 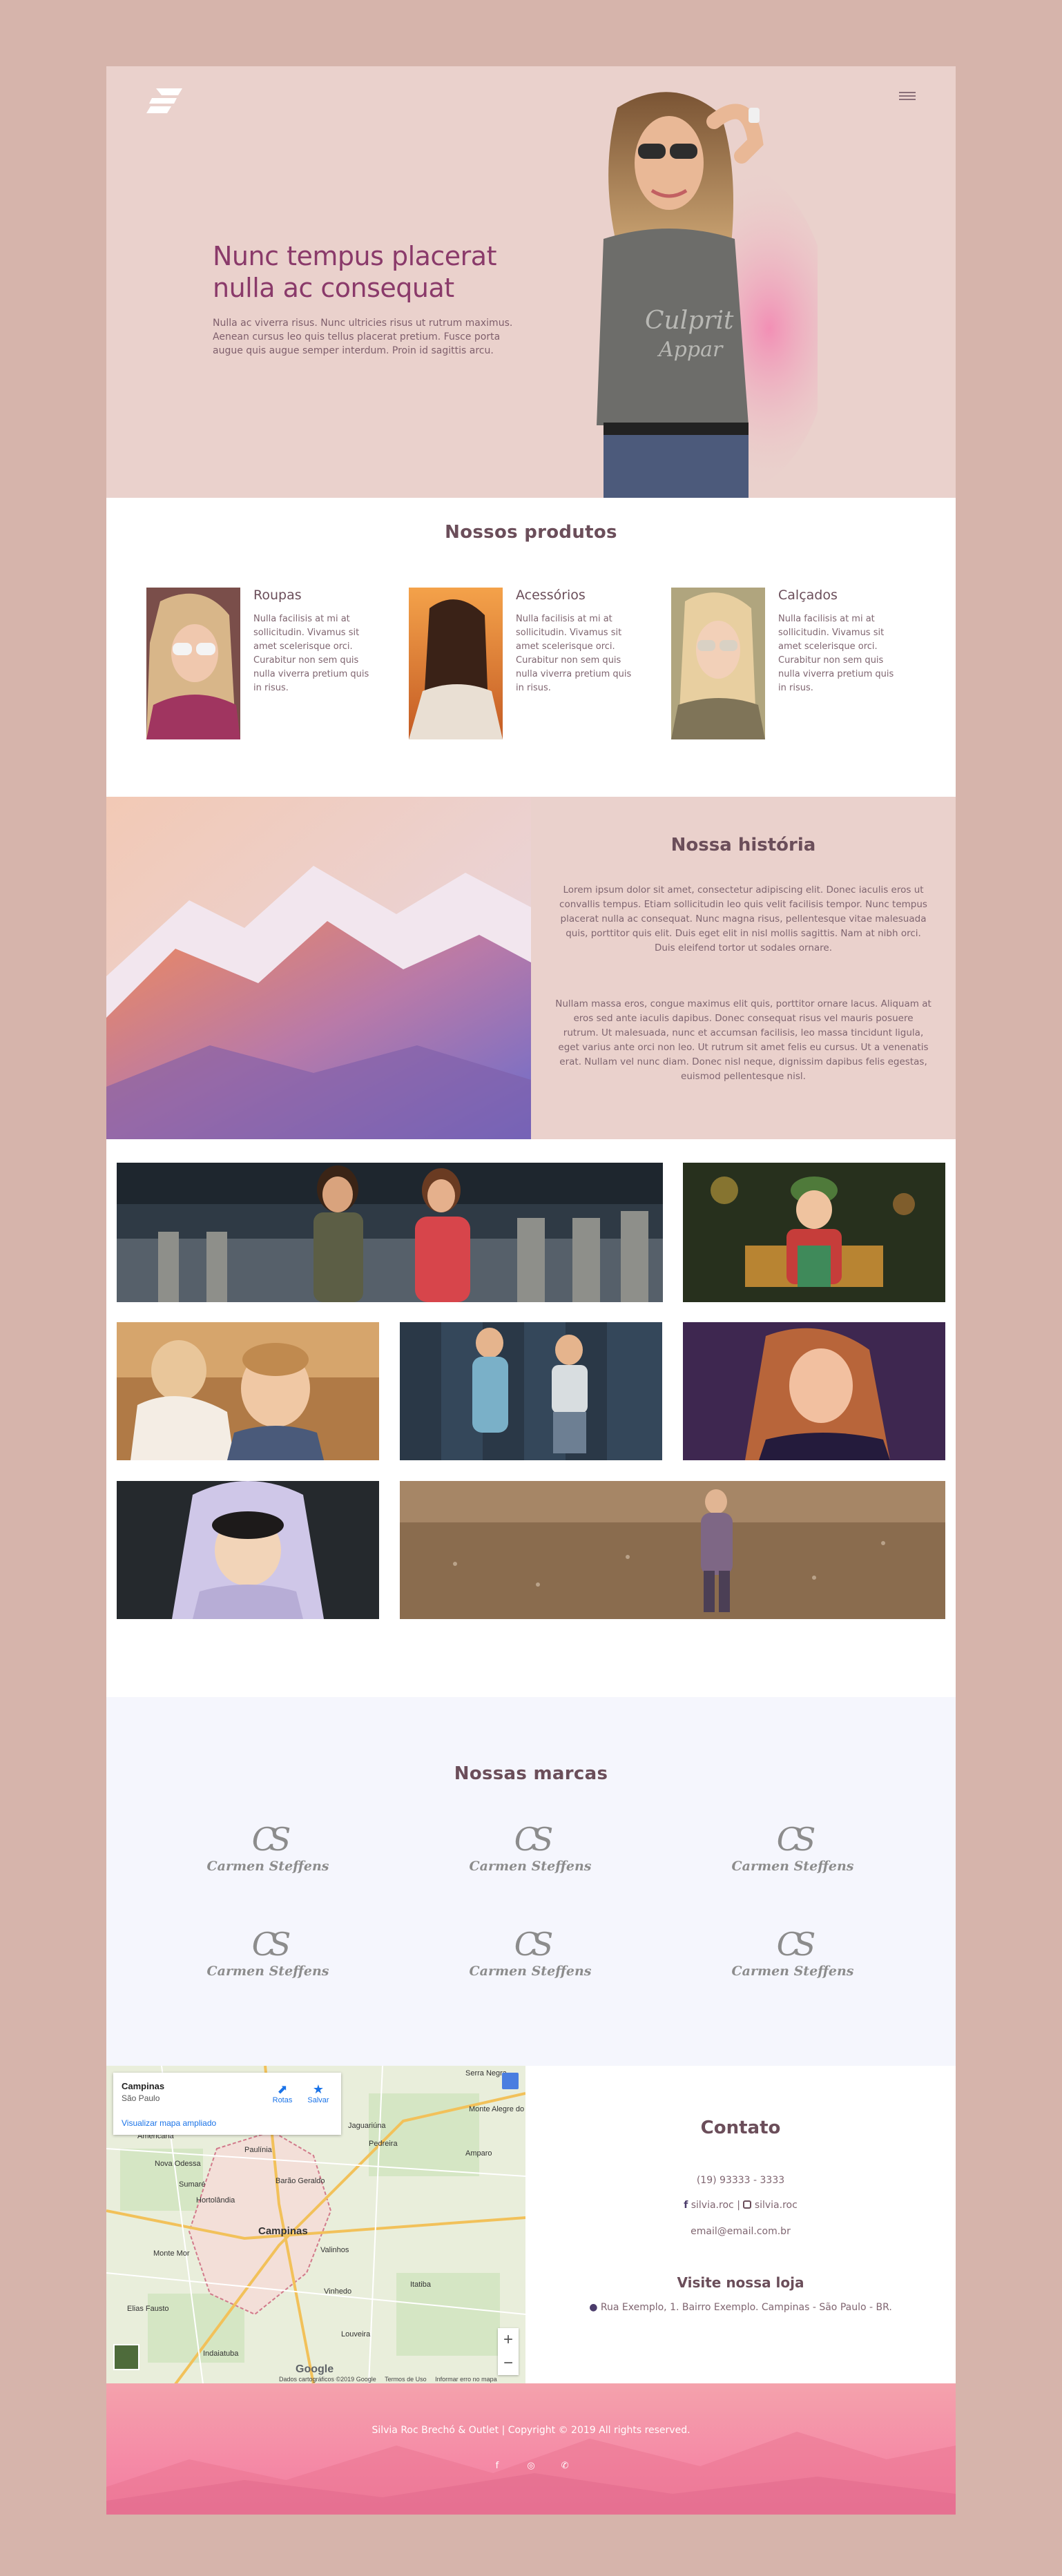 I want to click on map-label: Barão Geraldo, so click(x=300, y=2181).